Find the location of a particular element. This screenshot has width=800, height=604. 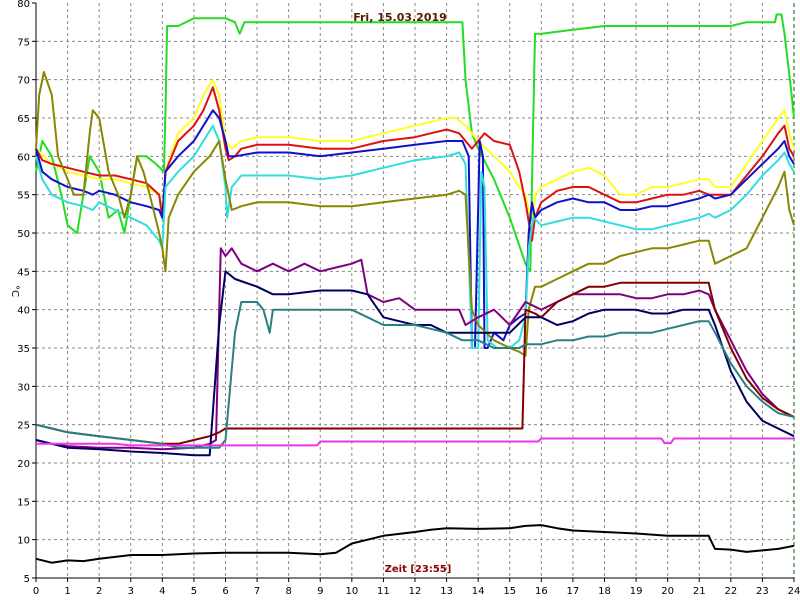

x-tick-label: 8 is located at coordinates (288, 591).